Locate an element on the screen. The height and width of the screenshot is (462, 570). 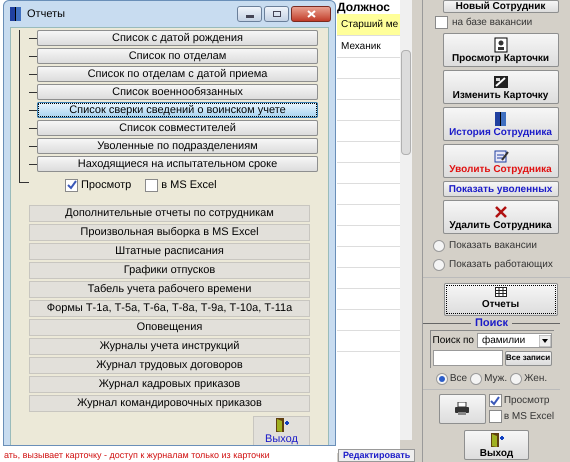
radio-label: Жен. is located at coordinates (536, 379).